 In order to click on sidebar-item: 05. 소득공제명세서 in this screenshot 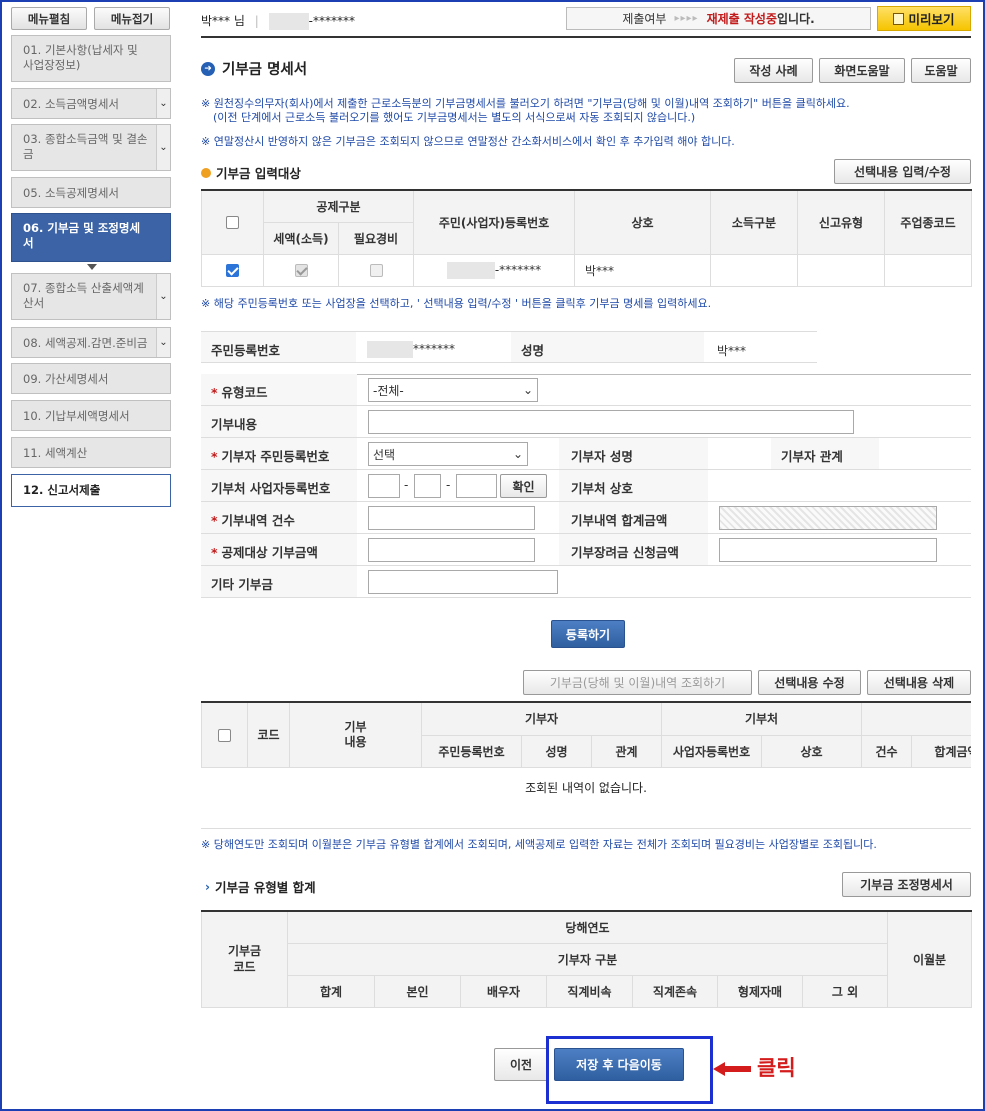, I will do `click(91, 192)`.